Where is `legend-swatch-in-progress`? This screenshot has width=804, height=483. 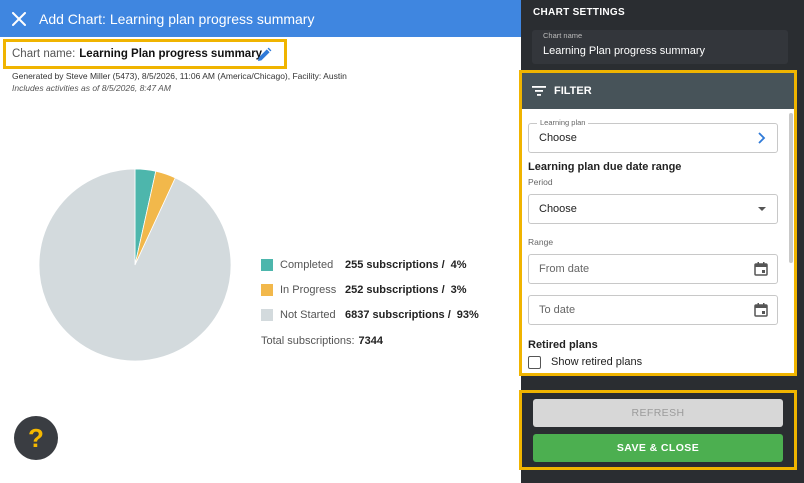
legend-swatch-in-progress is located at coordinates (267, 290).